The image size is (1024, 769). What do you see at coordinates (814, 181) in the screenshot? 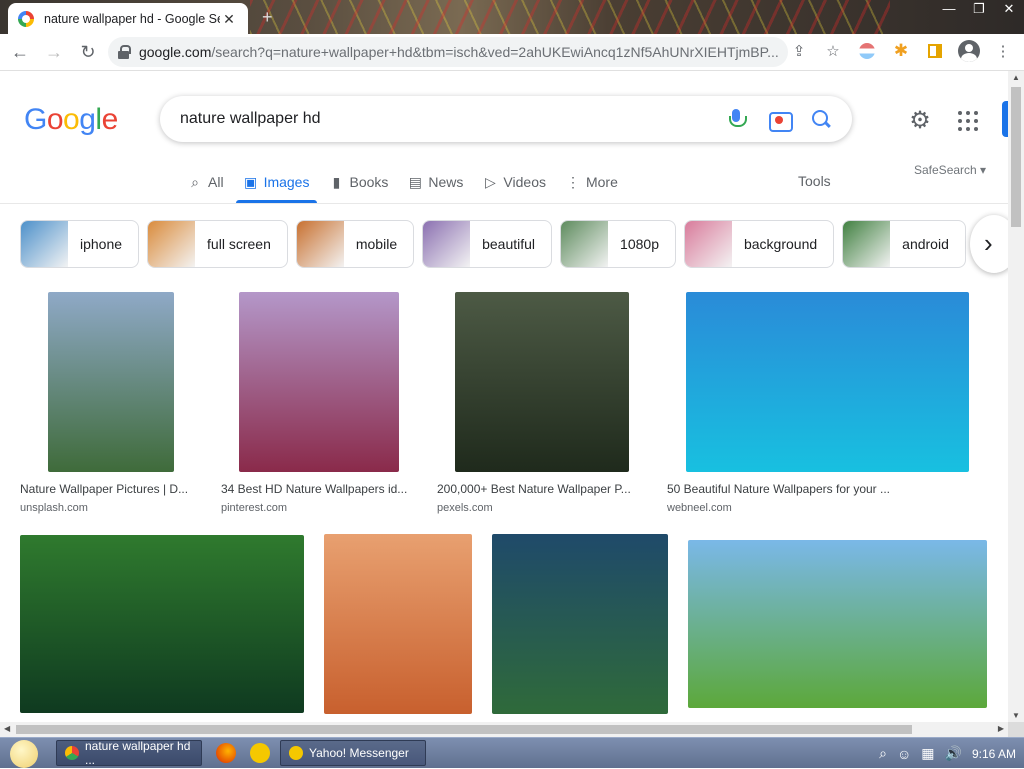
I see `tools-button: Tools` at bounding box center [814, 181].